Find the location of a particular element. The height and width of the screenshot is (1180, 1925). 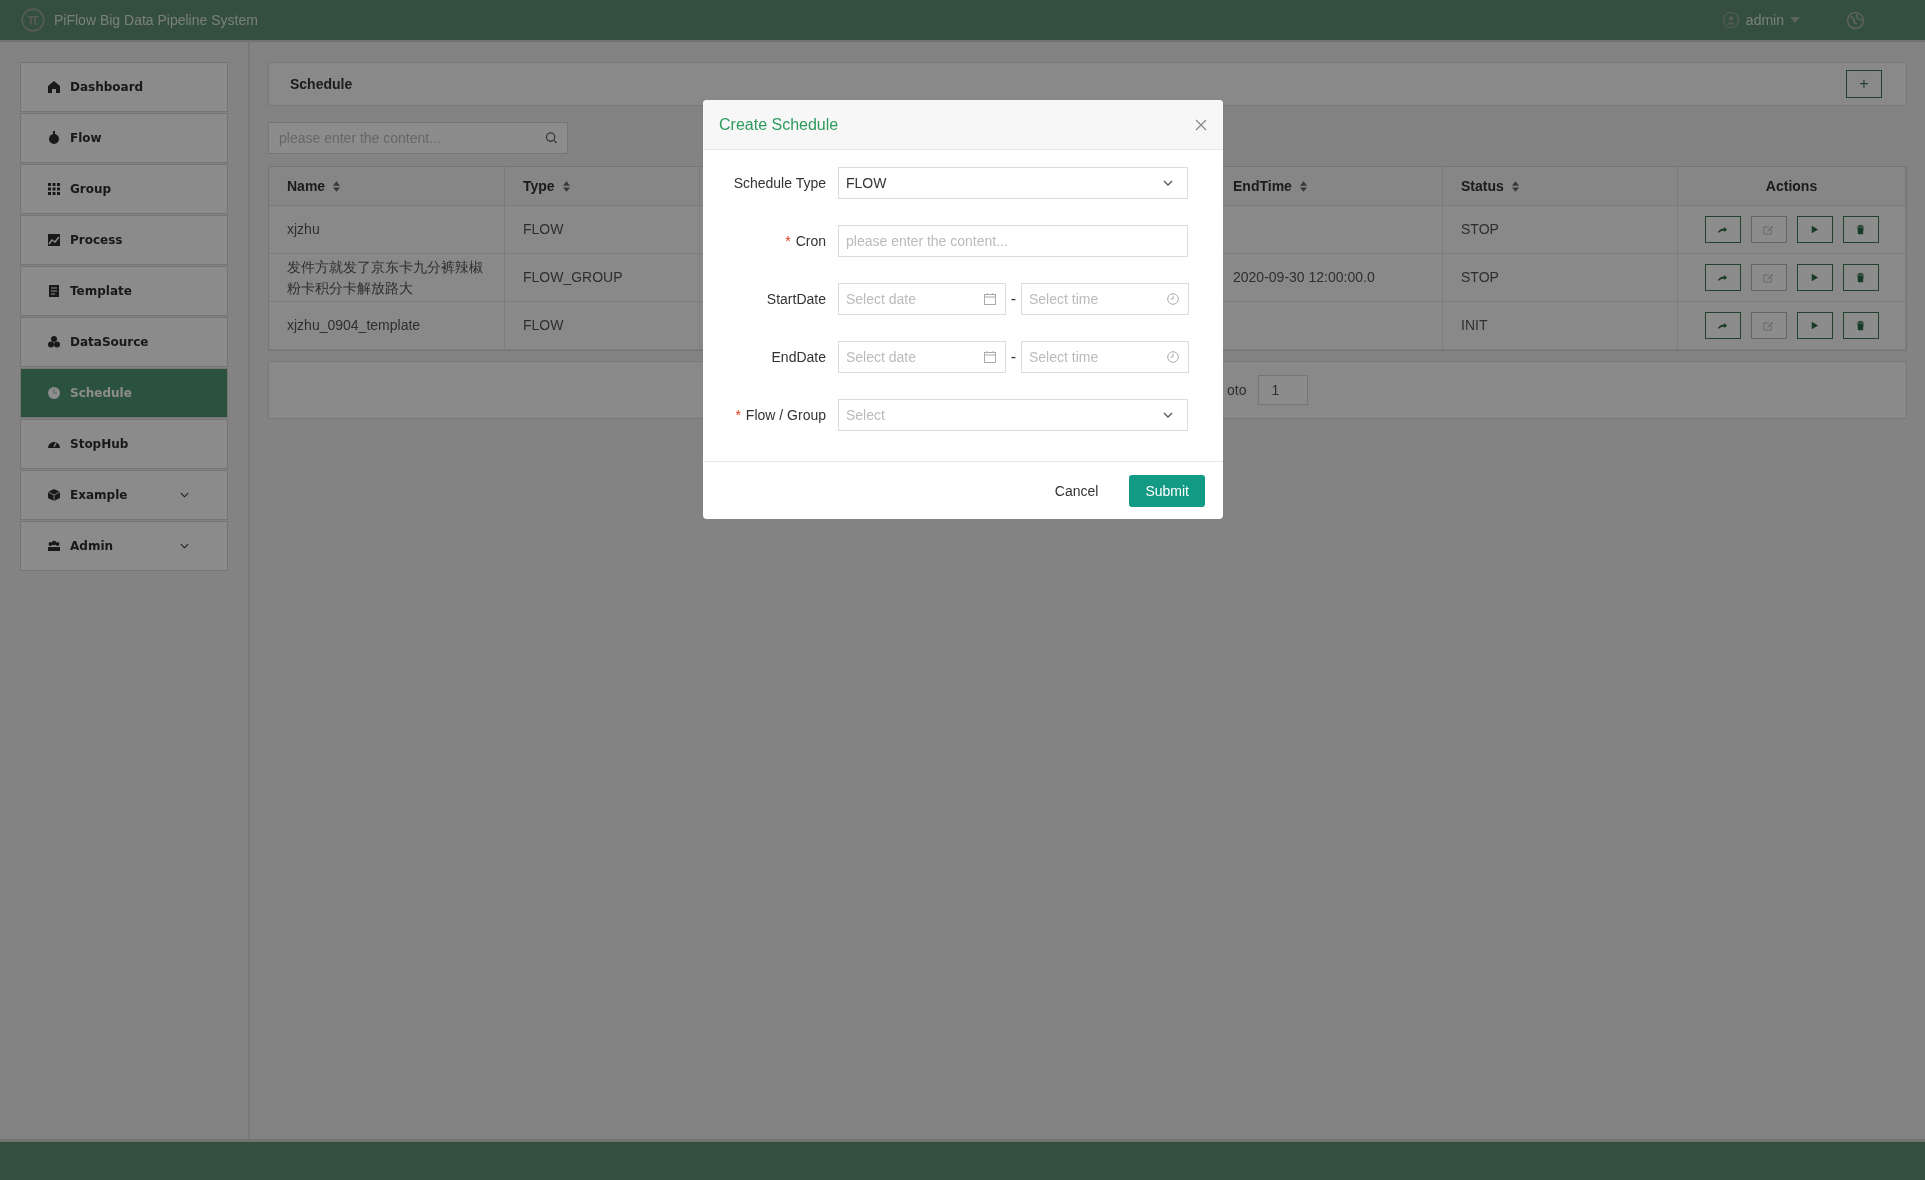

sidebar-item: Template is located at coordinates (124, 291).